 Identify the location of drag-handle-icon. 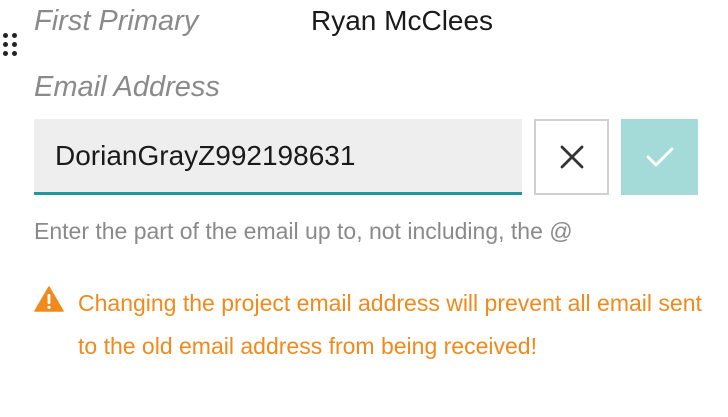
(12, 47).